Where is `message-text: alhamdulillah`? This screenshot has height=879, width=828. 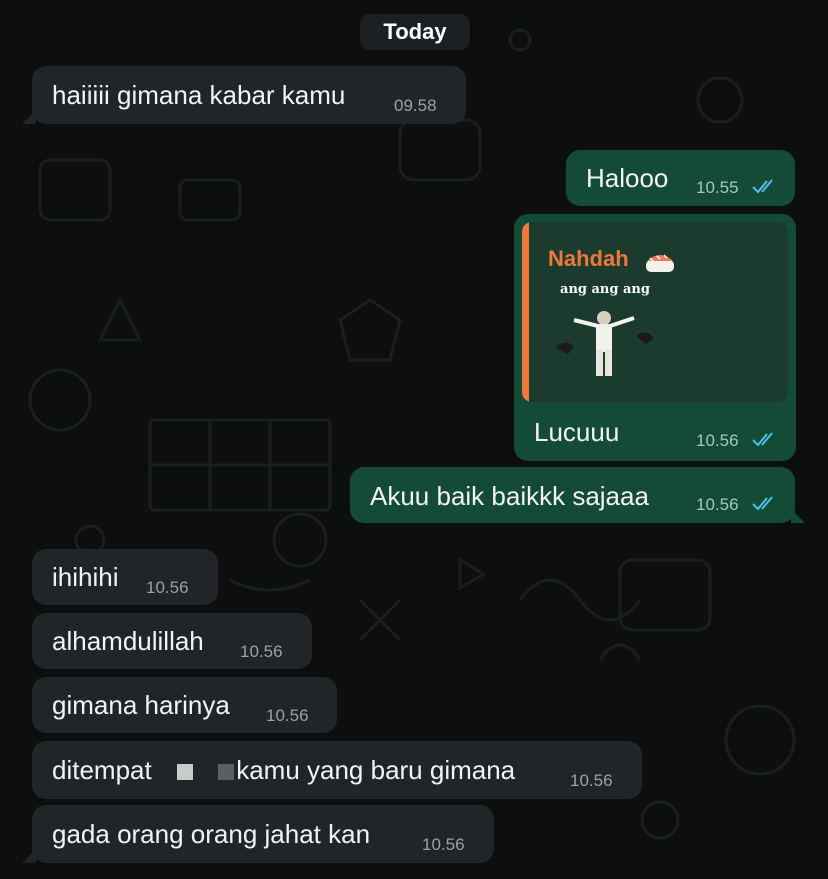
message-text: alhamdulillah is located at coordinates (128, 641).